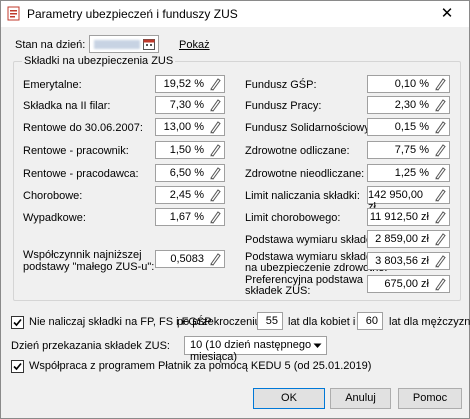  I want to click on zdrowotne-odliczane-field: 7,75 %, so click(408, 150).